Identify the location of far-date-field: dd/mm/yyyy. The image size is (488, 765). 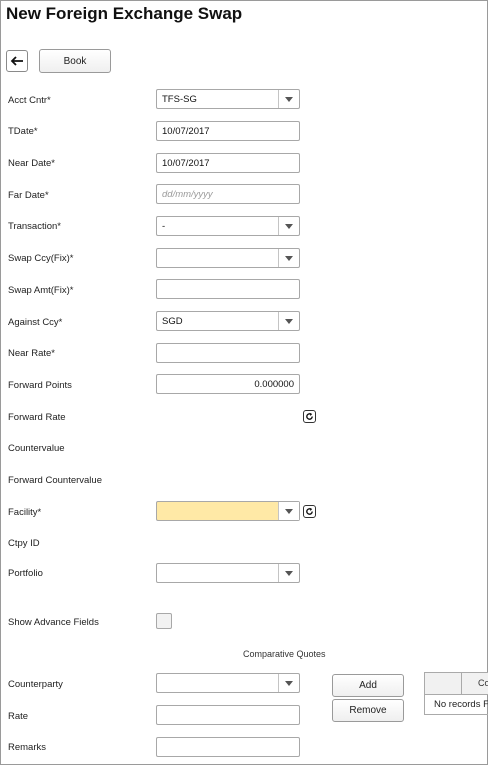
(228, 194).